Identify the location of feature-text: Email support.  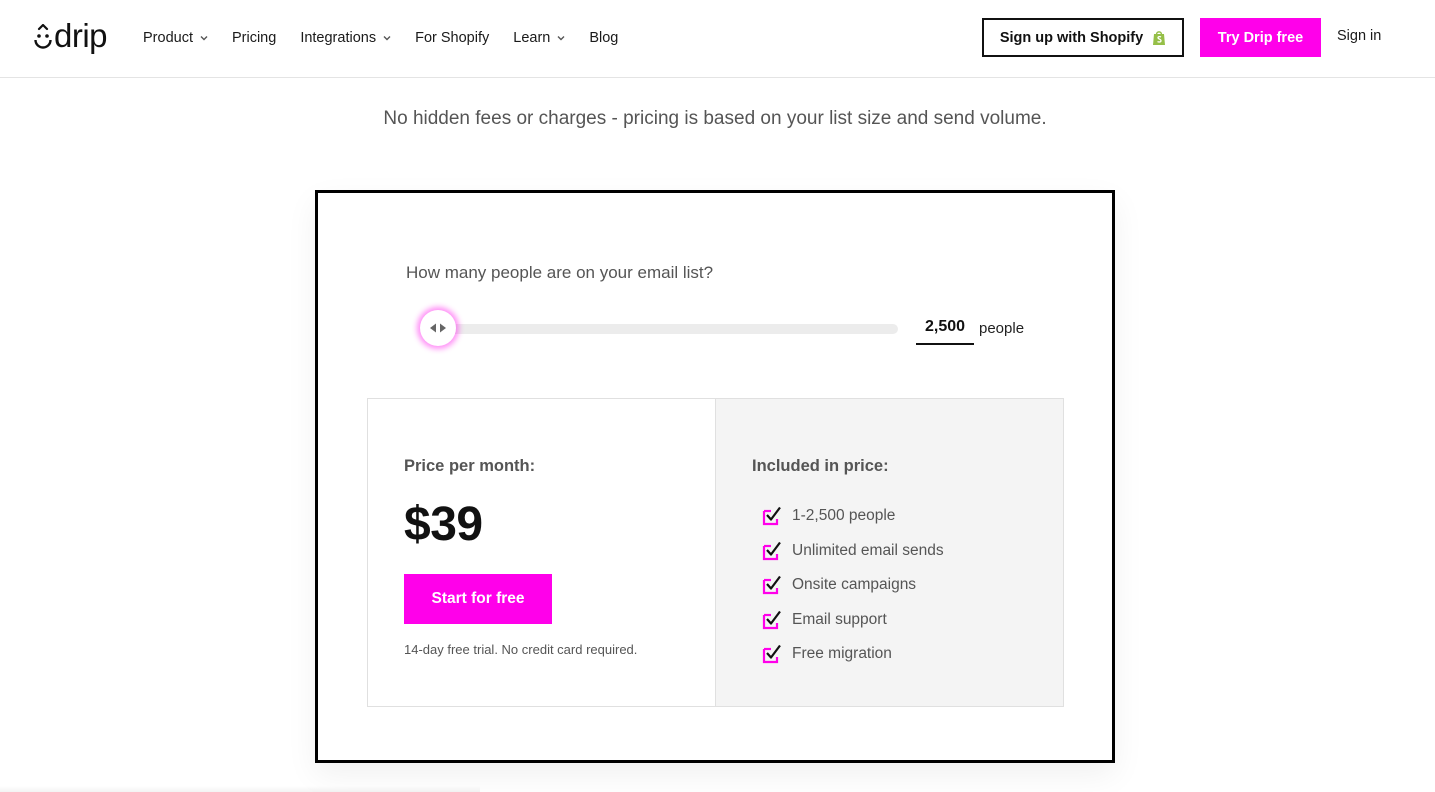
(839, 619).